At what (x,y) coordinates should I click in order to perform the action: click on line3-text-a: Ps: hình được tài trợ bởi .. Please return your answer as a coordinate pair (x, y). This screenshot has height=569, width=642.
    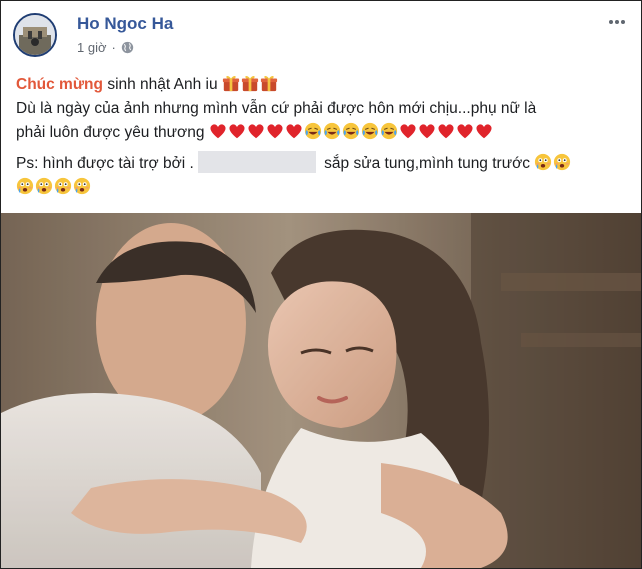
    Looking at the image, I should click on (105, 163).